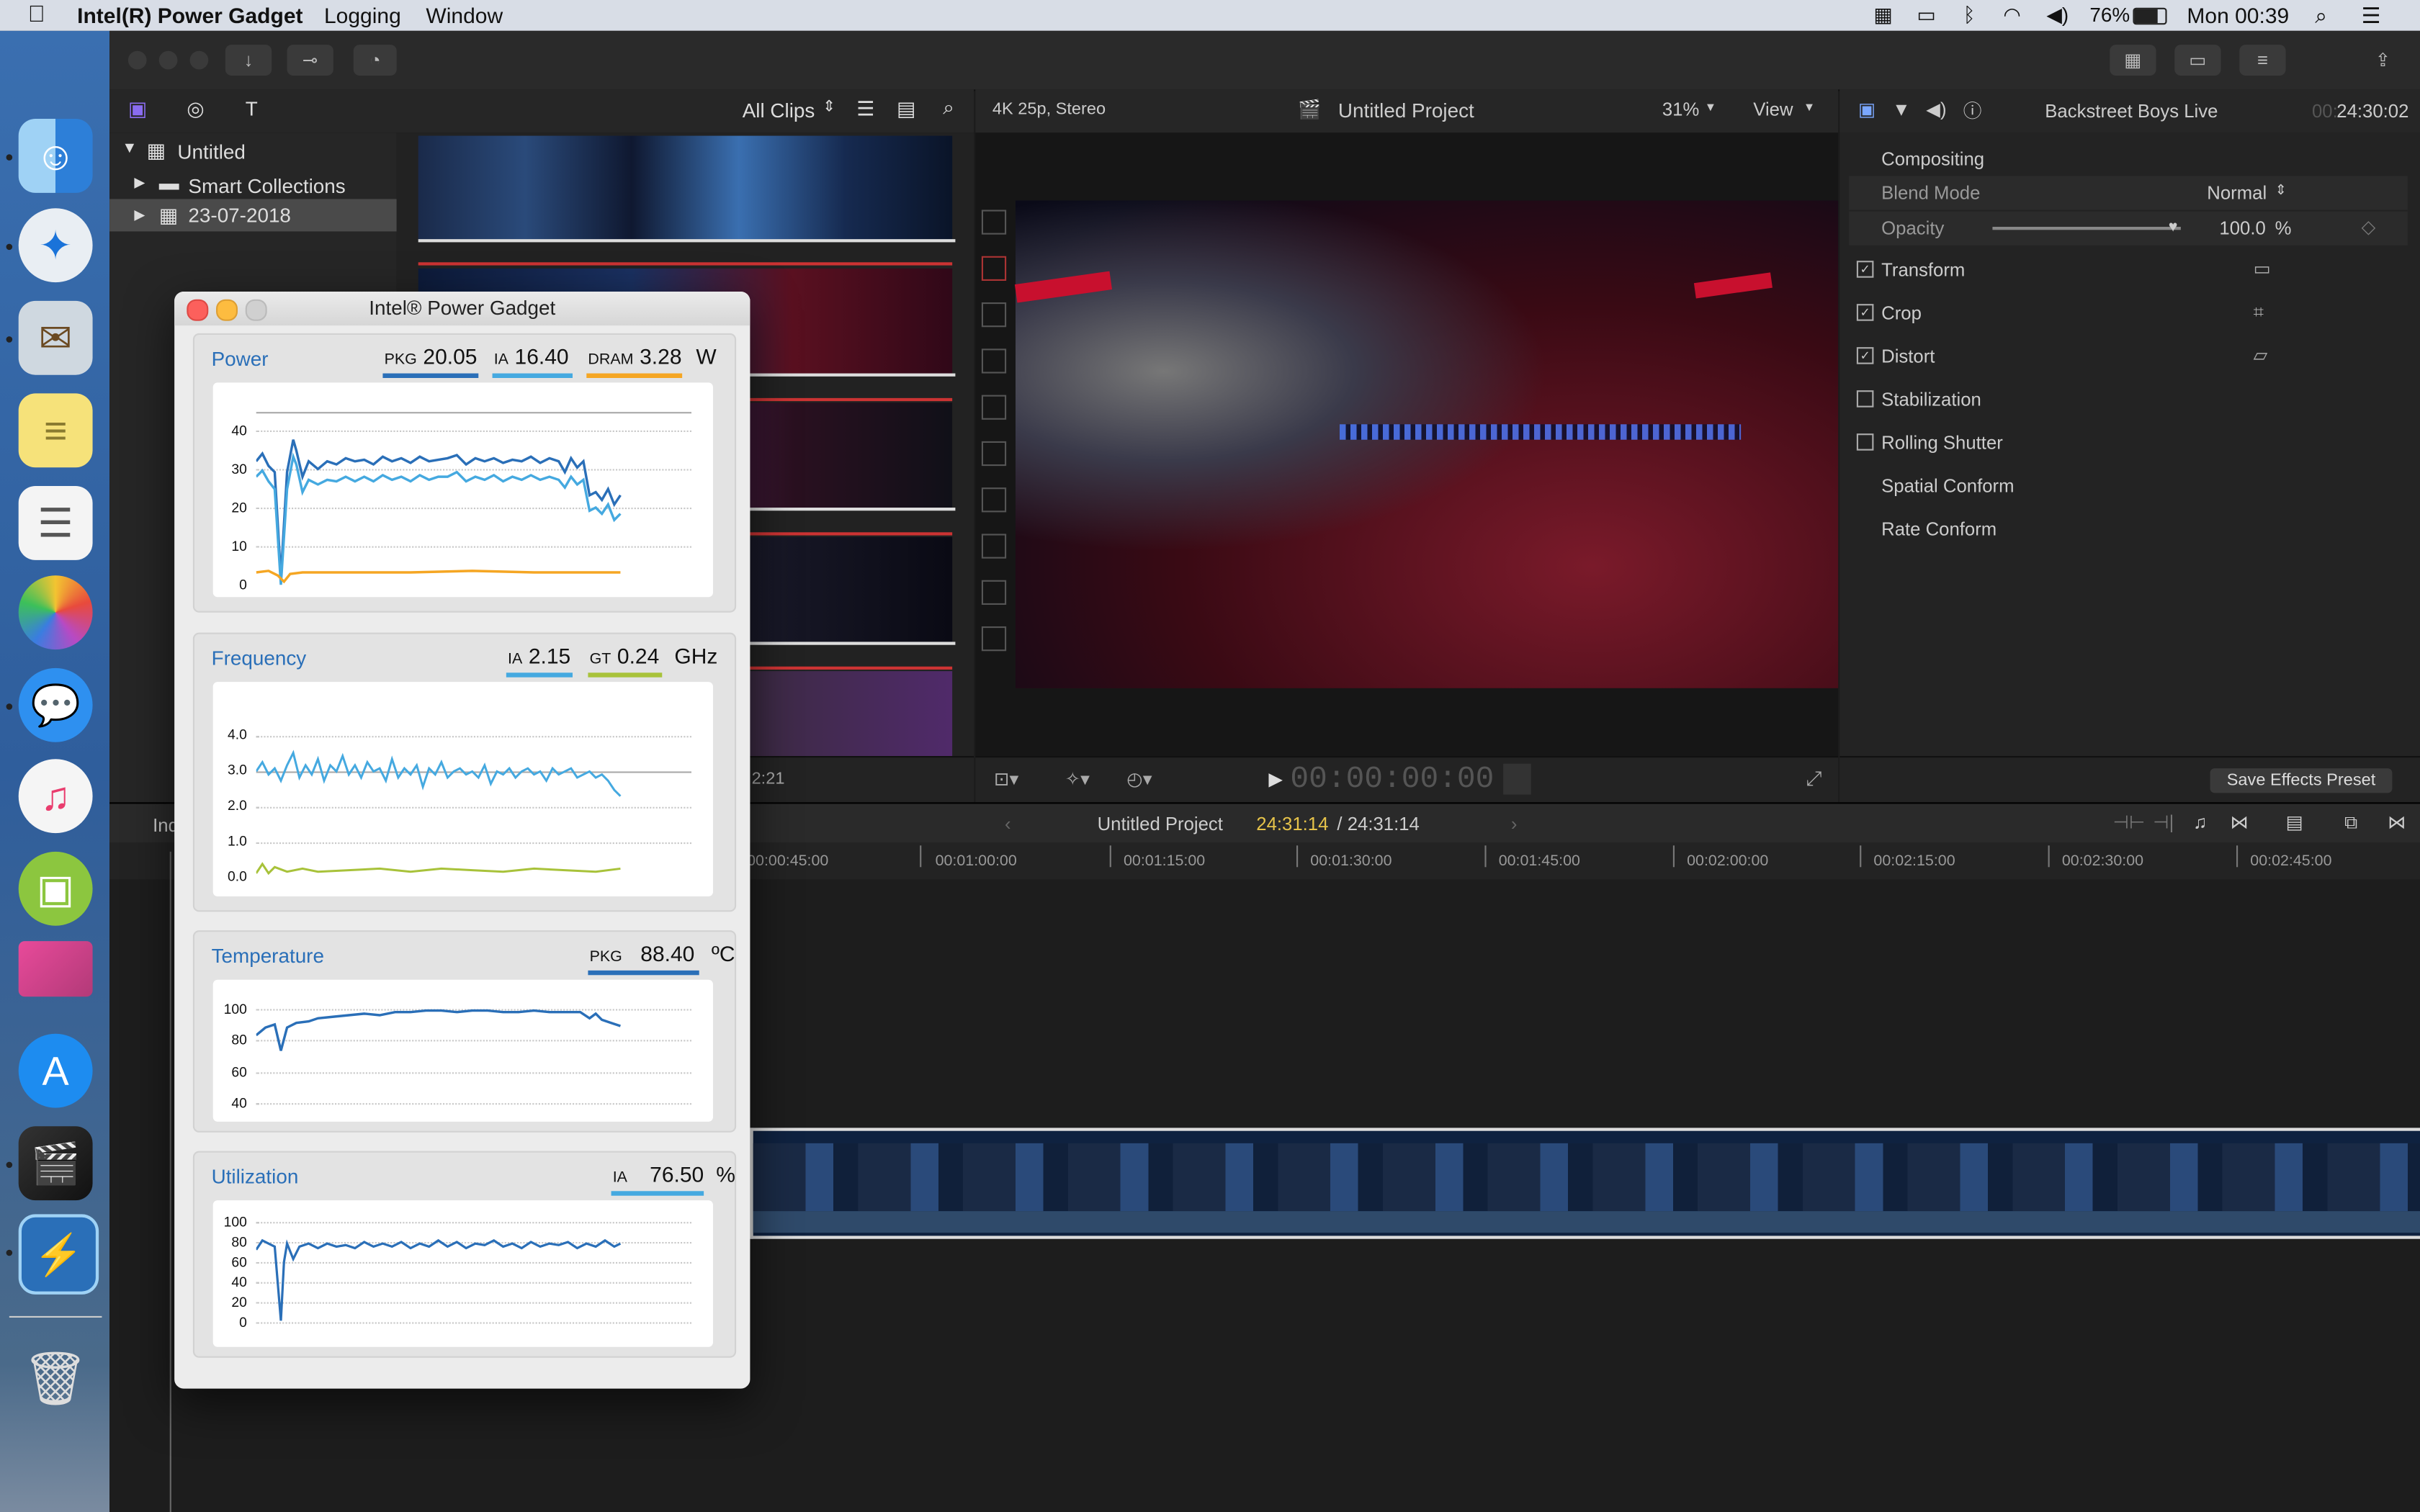 This screenshot has height=1512, width=2420. Describe the element at coordinates (2262, 268) in the screenshot. I see `transform-icon: ▭` at that location.